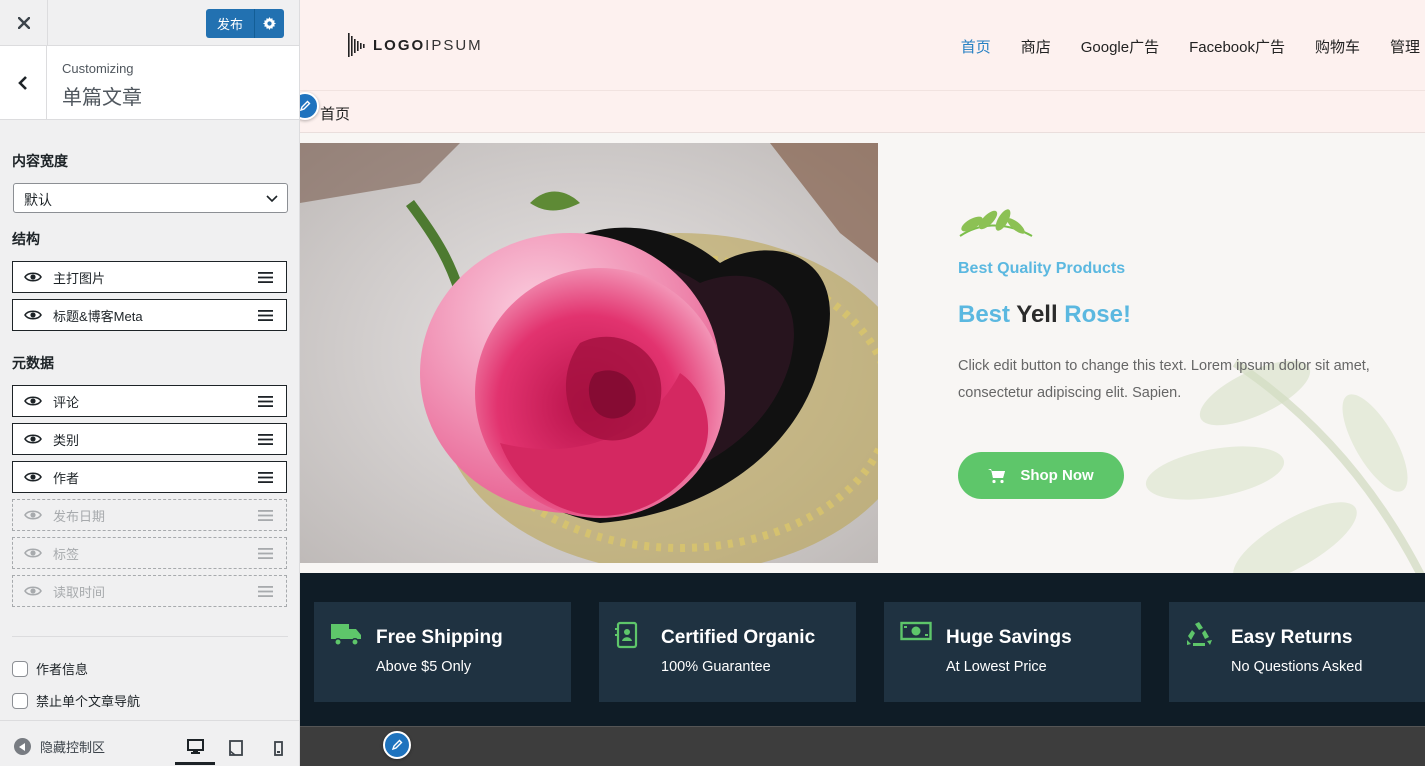 The image size is (1425, 766). What do you see at coordinates (1407, 46) in the screenshot?
I see `nav-item-admin: 管理` at bounding box center [1407, 46].